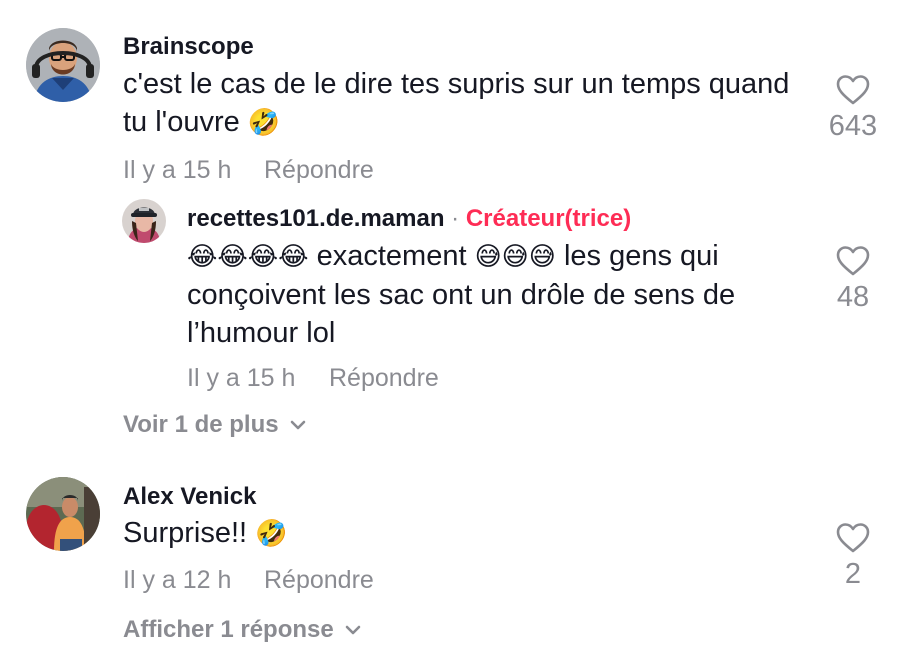  What do you see at coordinates (315, 218) in the screenshot?
I see `reply-username-link: recettes101.de.maman` at bounding box center [315, 218].